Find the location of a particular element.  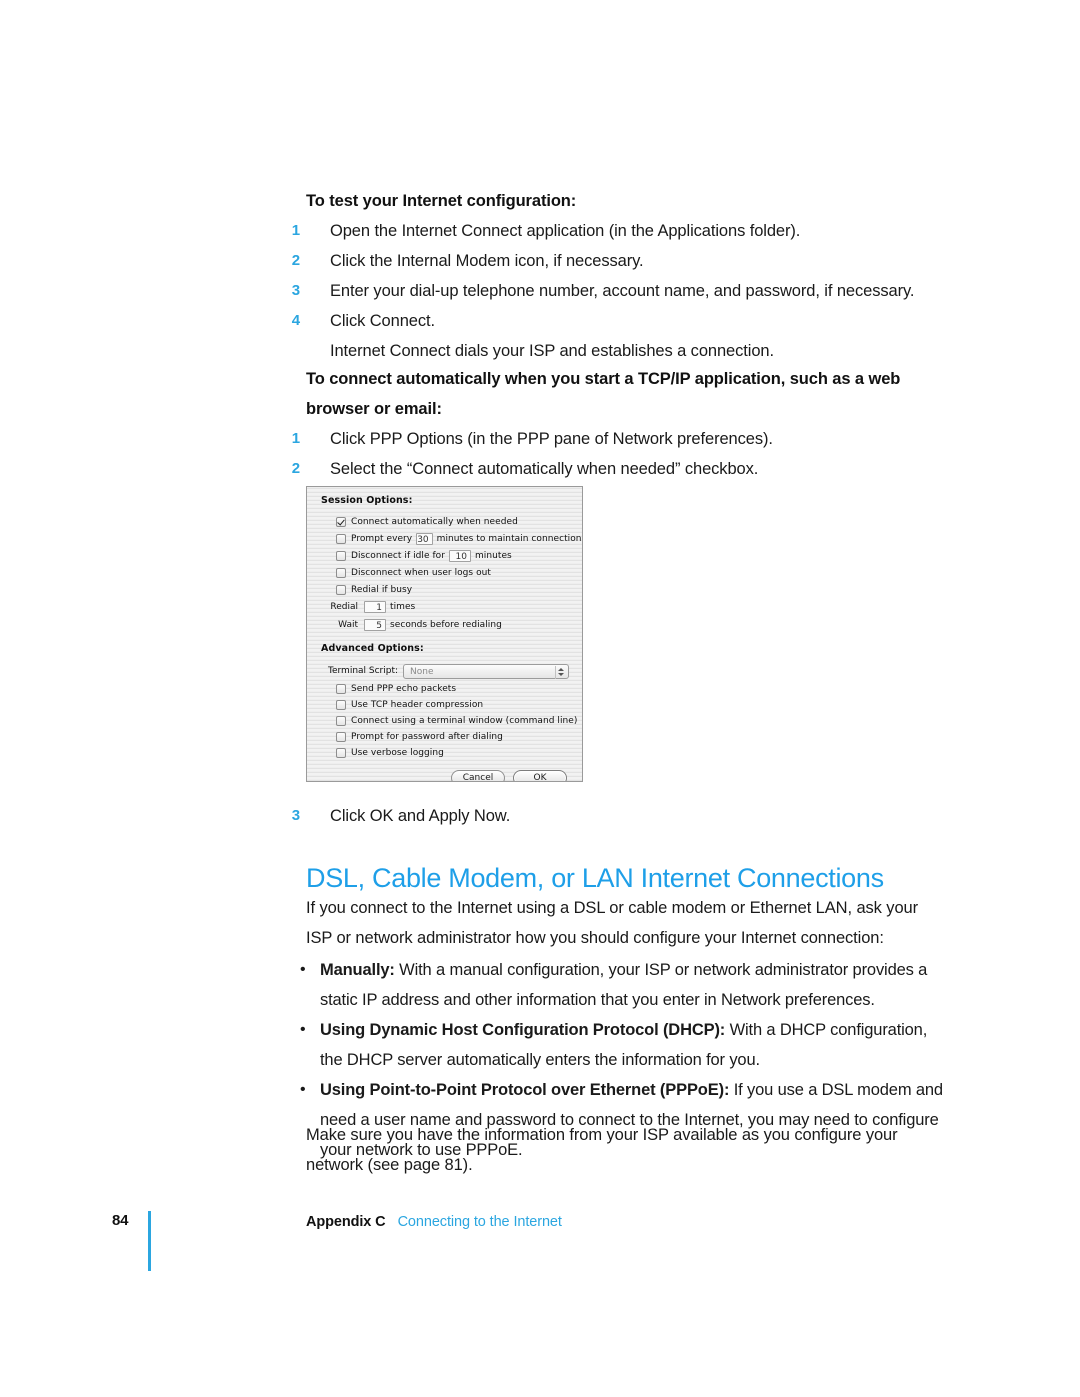

footer-breadcrumb: Appendix C Connecting to the Internet is located at coordinates (434, 1222).